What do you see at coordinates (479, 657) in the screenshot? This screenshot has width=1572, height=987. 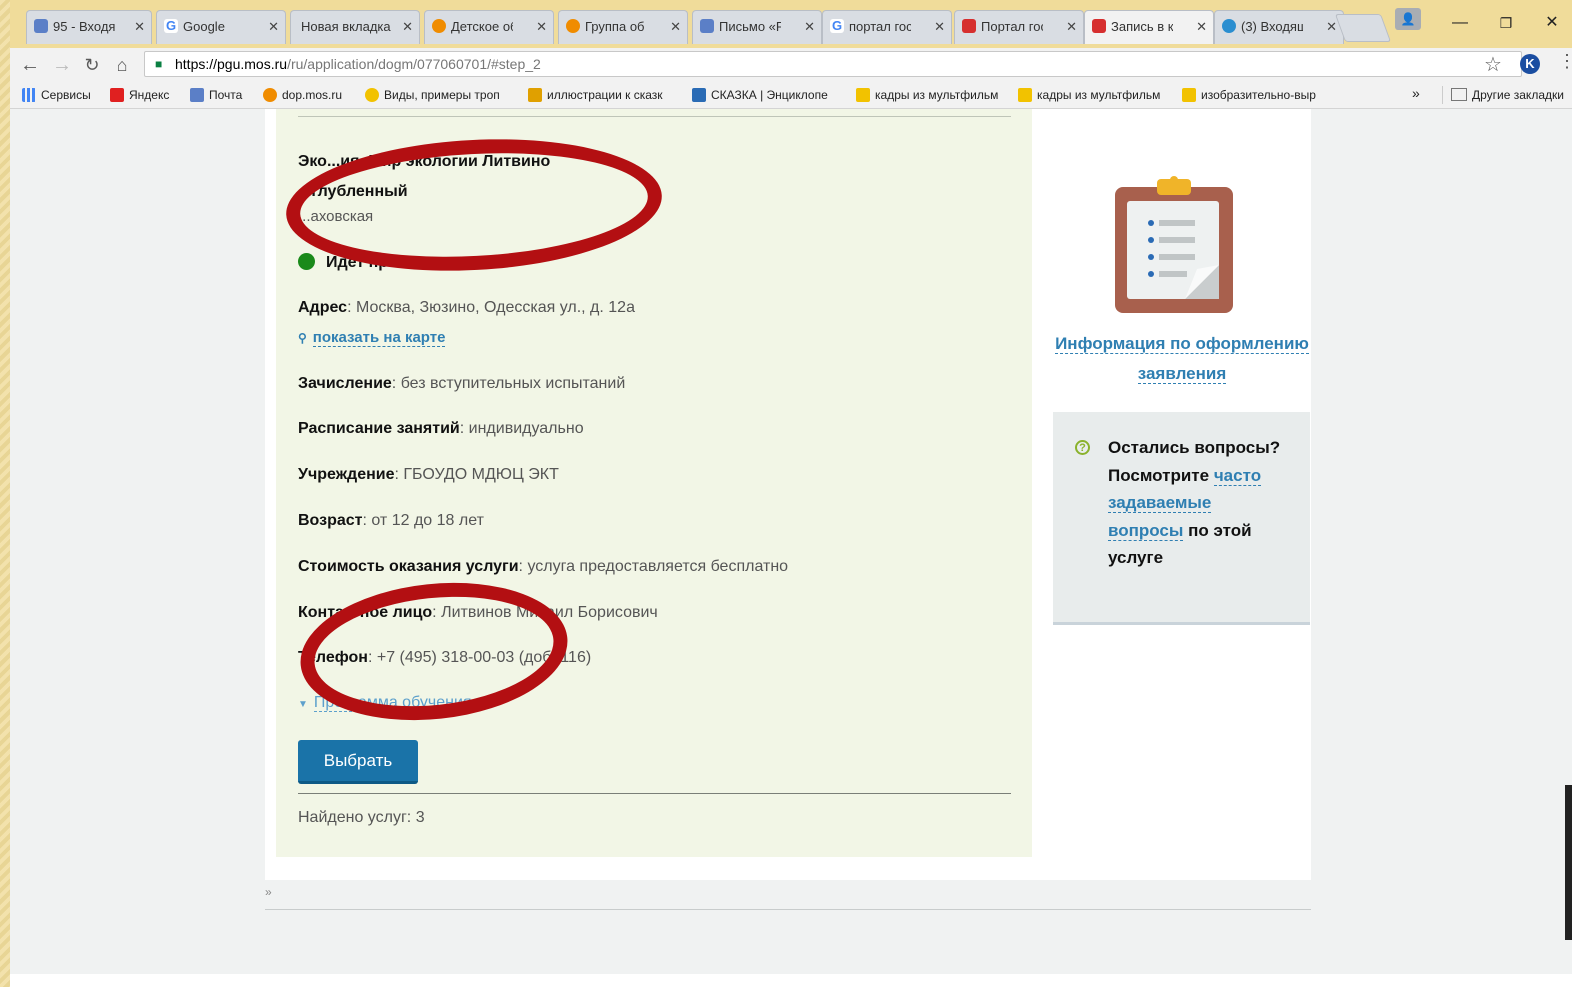 I see `field-value: : +7 (495) 318-00-03 (доб. 116)` at bounding box center [479, 657].